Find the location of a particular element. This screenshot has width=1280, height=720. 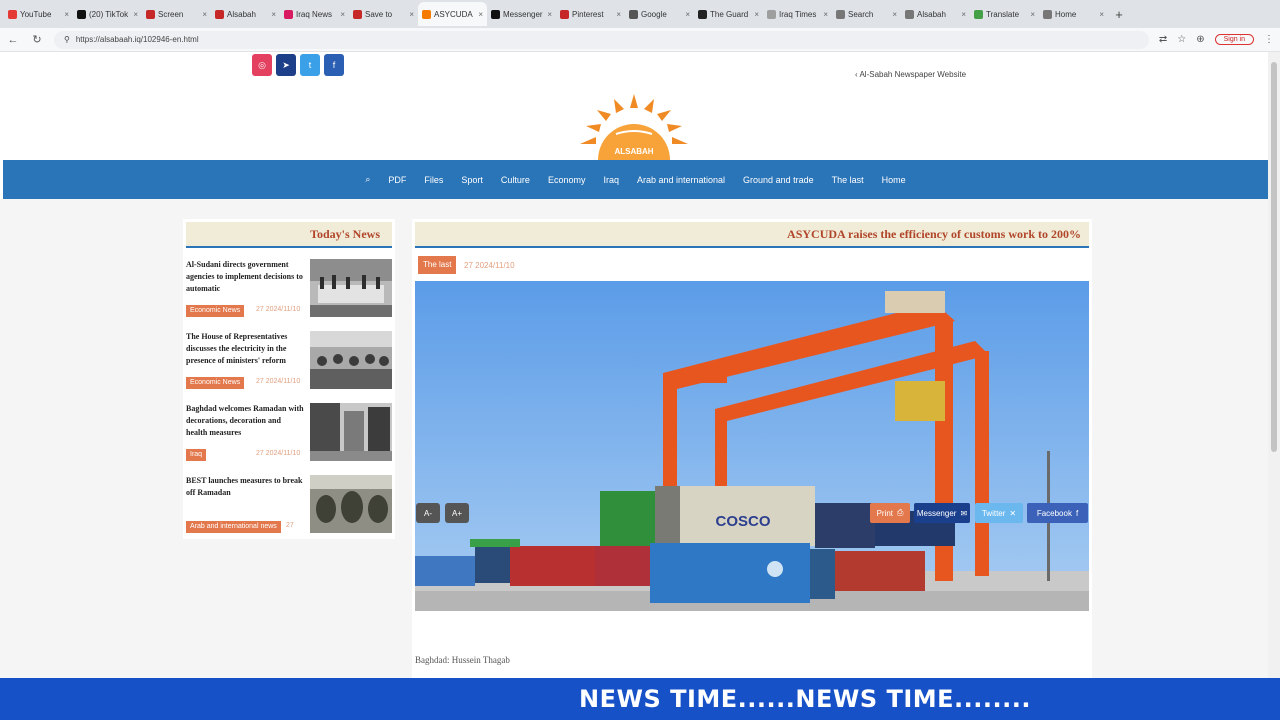

translate-icon: ⇄ is located at coordinates (1163, 39).